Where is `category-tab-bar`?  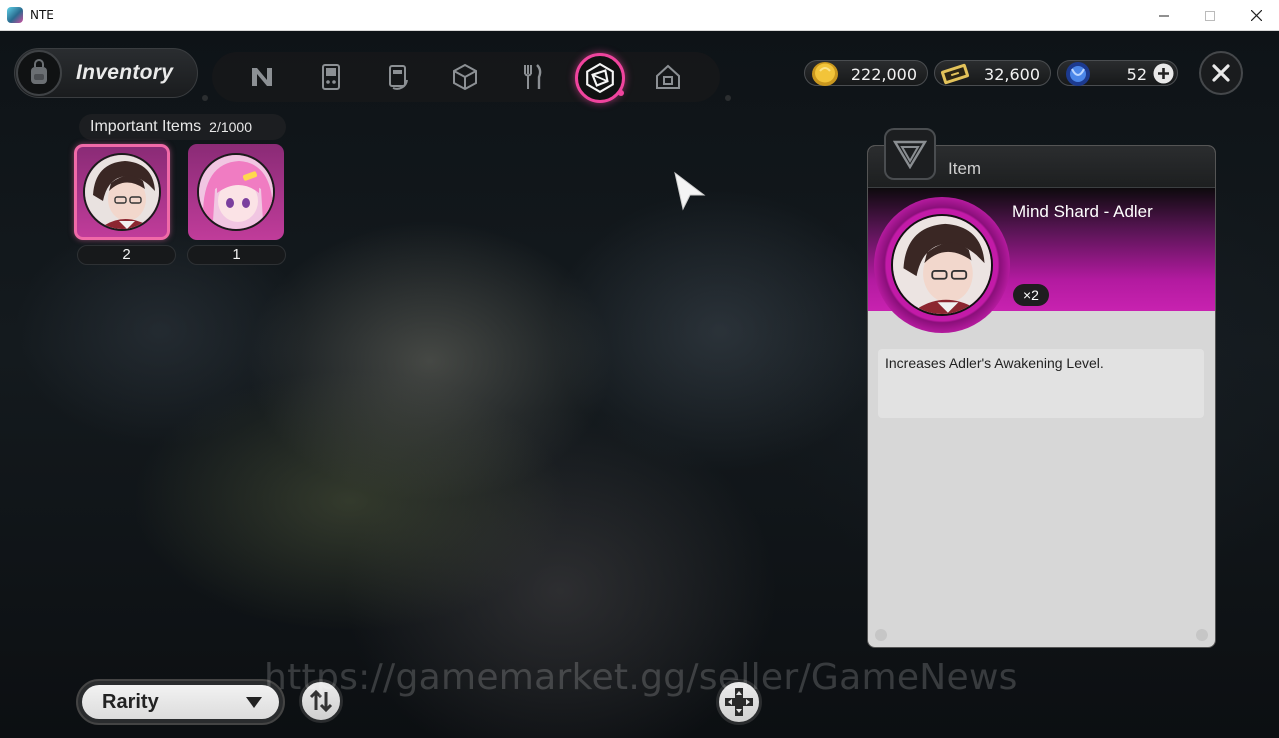 category-tab-bar is located at coordinates (466, 77).